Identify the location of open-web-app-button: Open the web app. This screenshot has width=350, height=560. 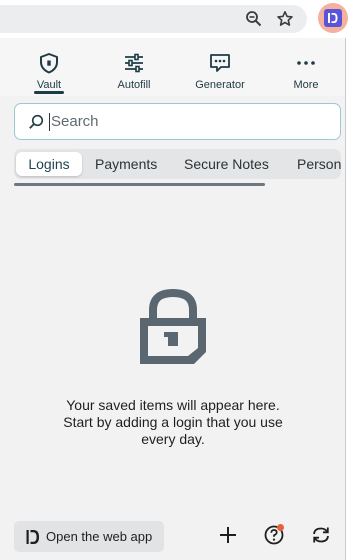
(89, 536).